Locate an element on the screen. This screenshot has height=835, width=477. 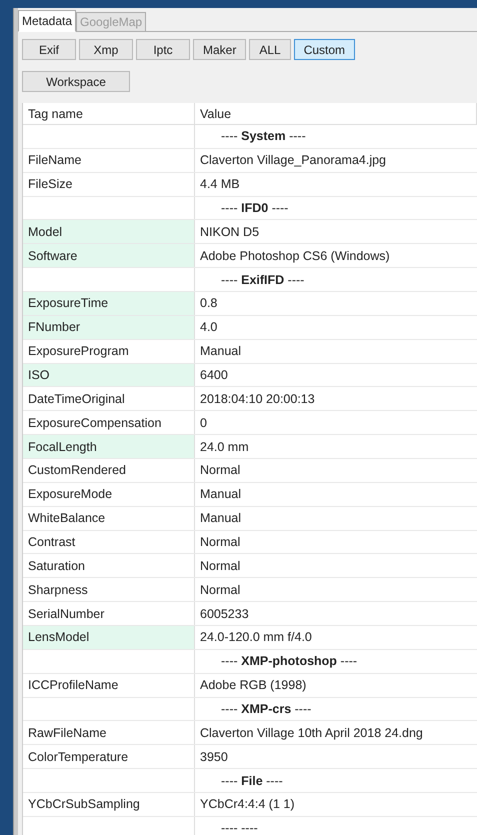
workspace-button: Workspace is located at coordinates (76, 81).